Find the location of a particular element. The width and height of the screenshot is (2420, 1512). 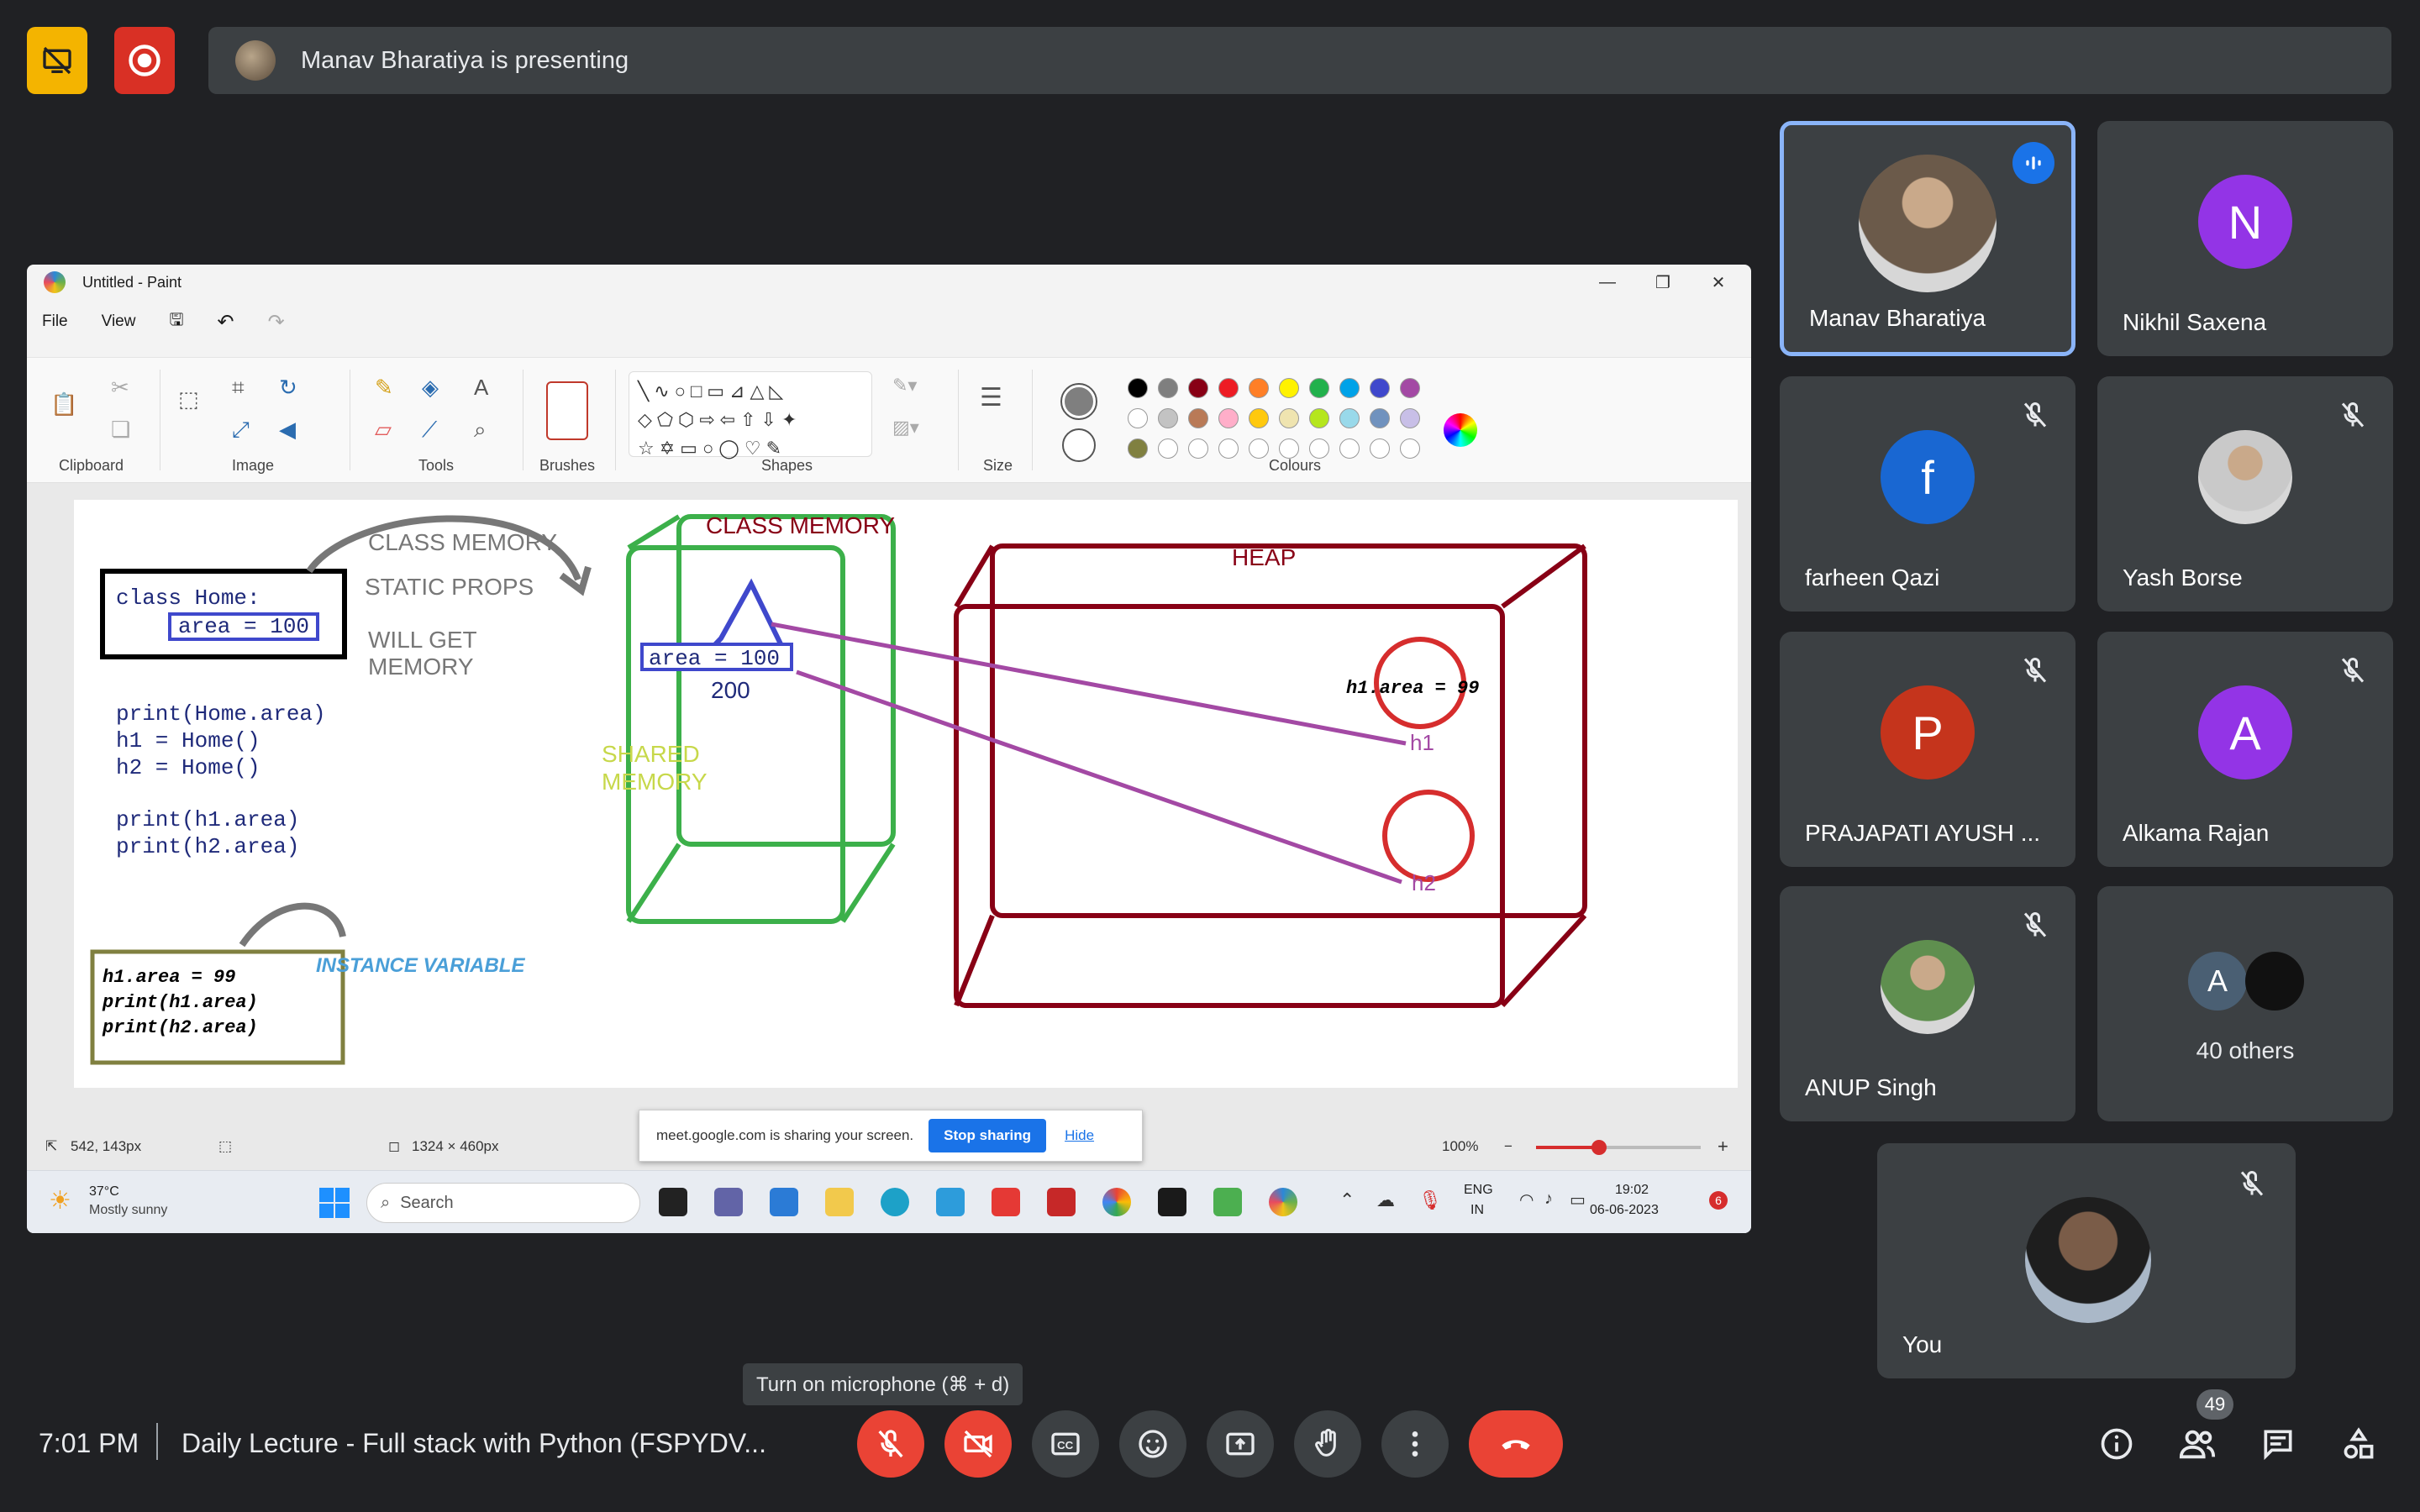

size-icon: ☰ is located at coordinates (991, 397).